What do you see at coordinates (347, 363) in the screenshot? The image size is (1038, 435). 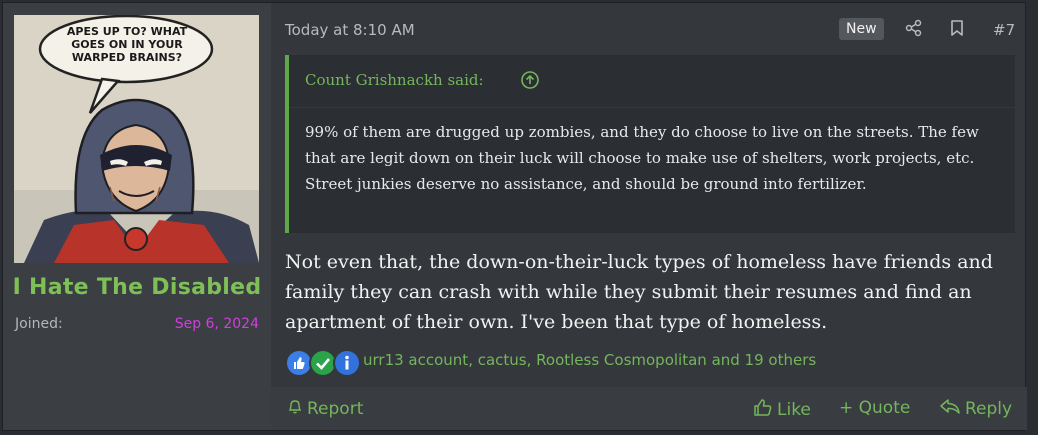 I see `informative-icon` at bounding box center [347, 363].